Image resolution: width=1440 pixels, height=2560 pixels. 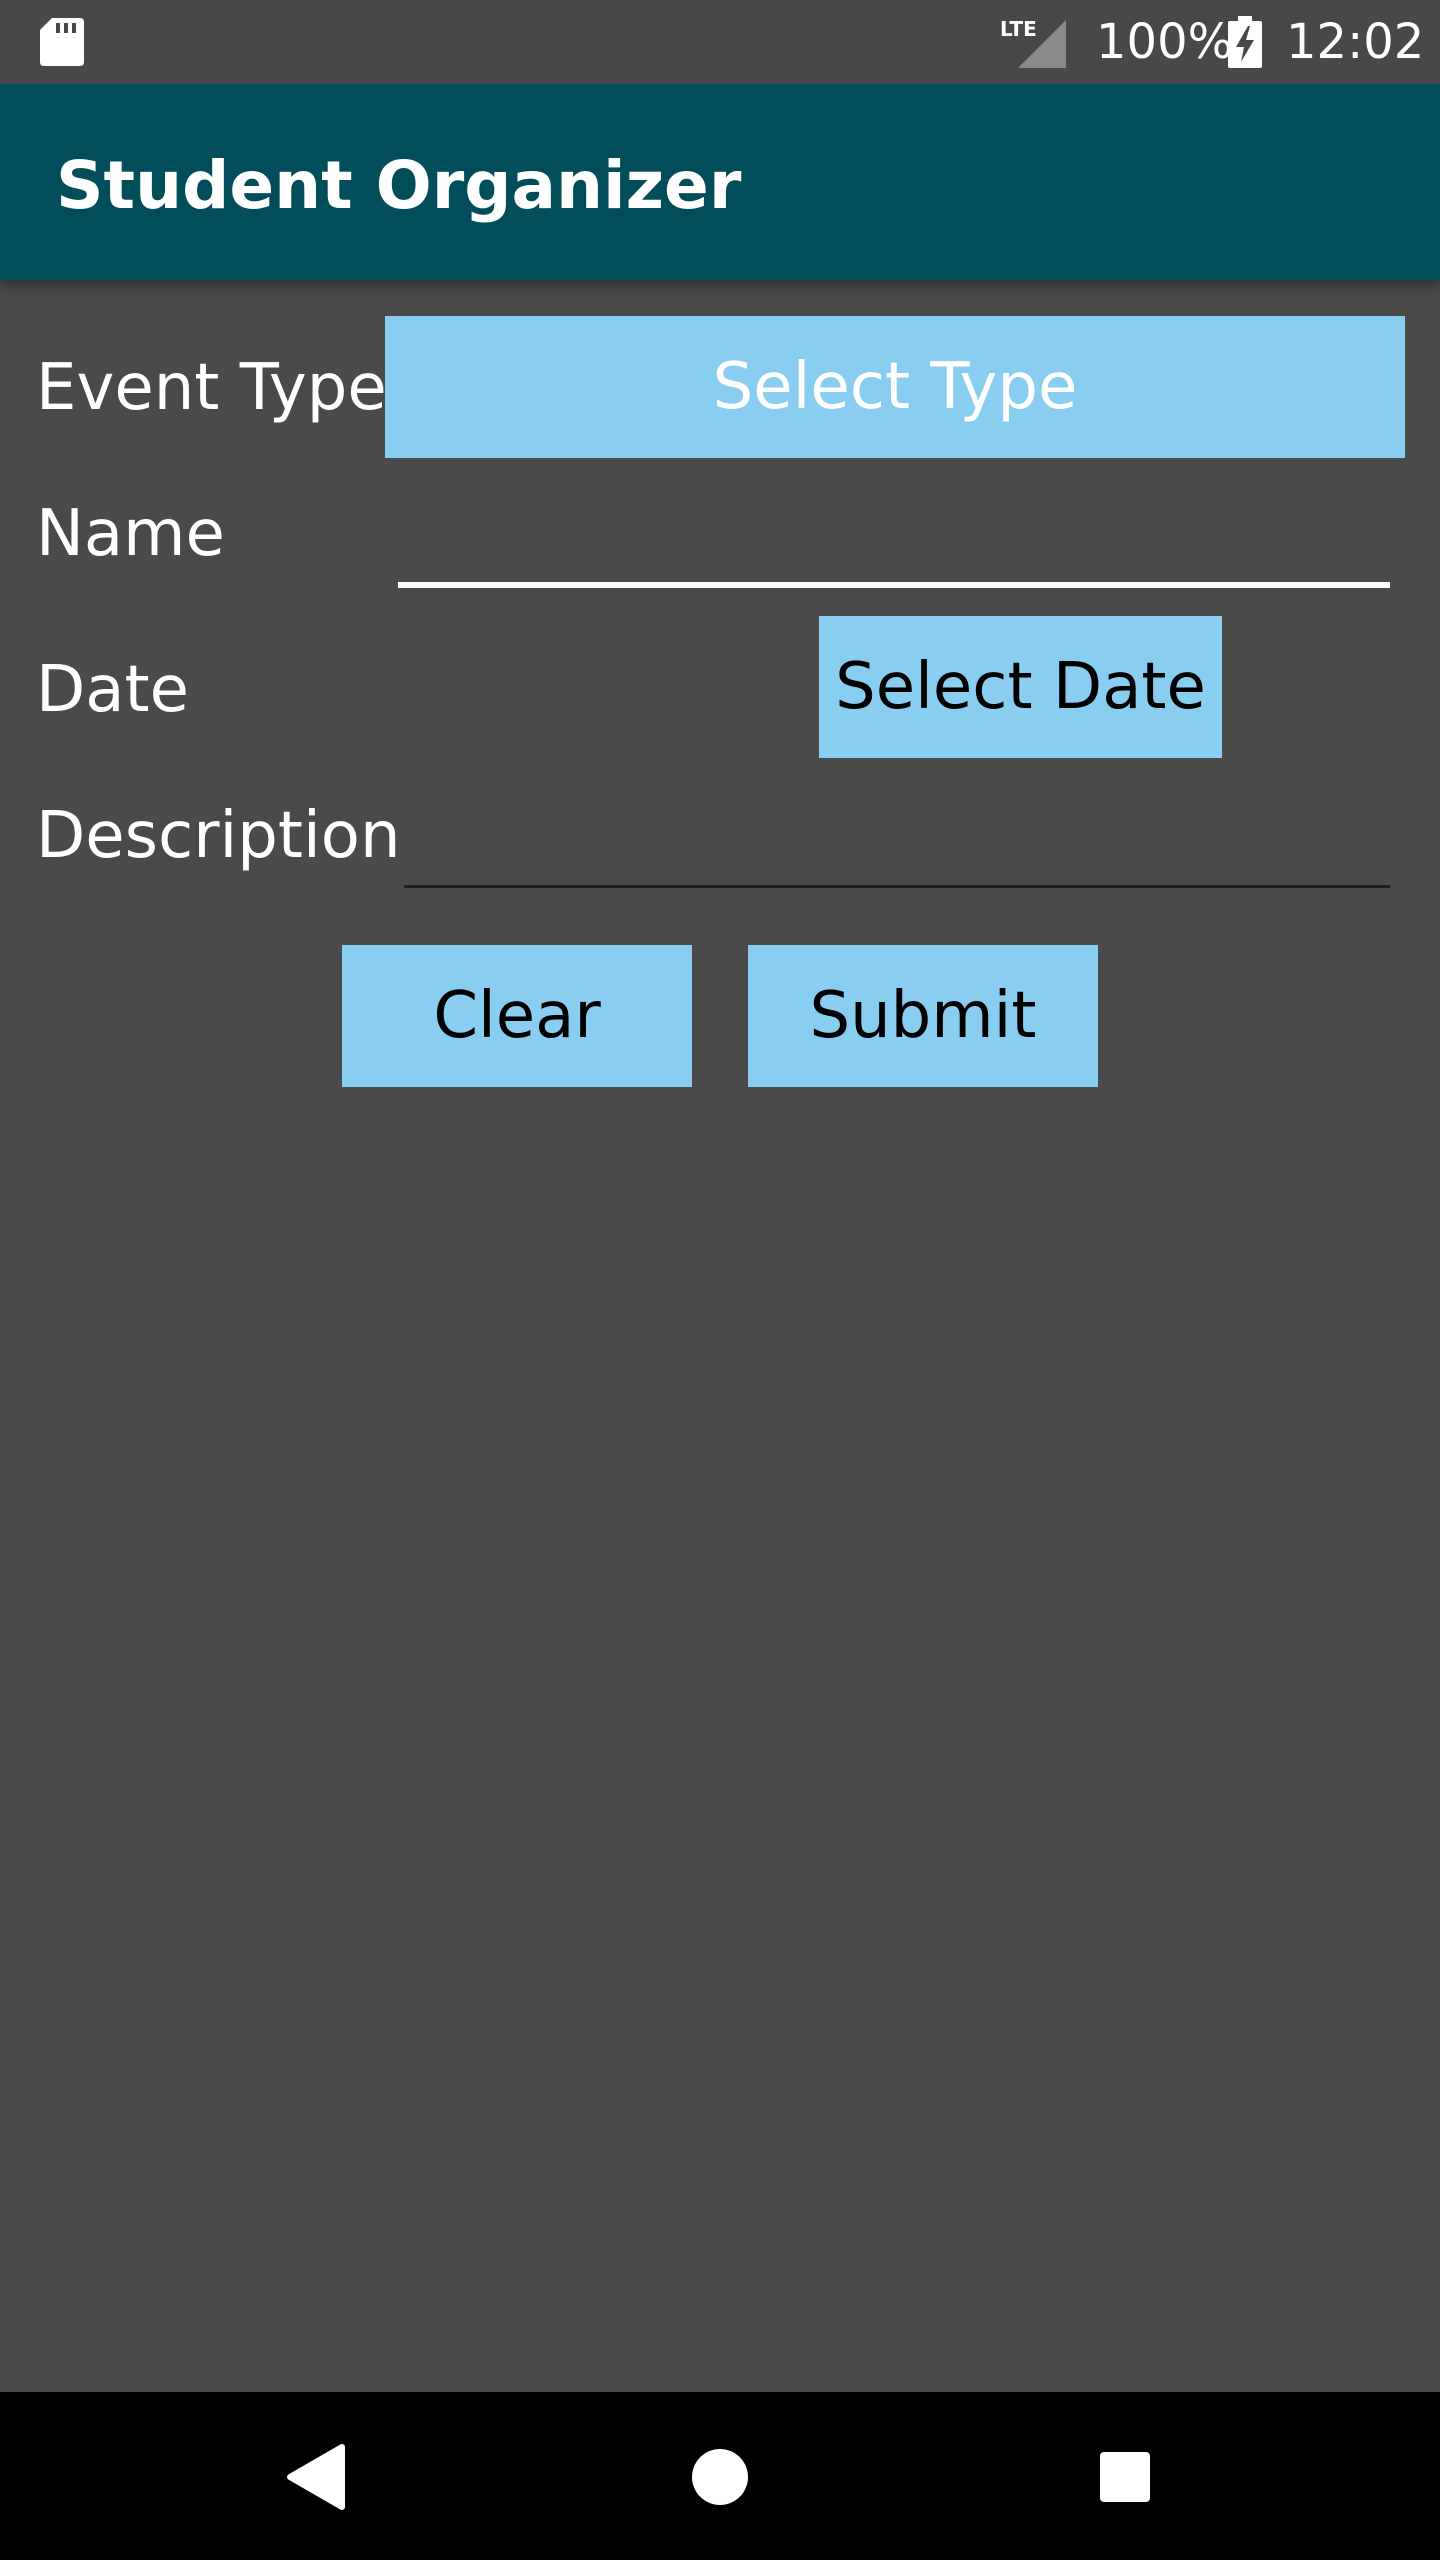 What do you see at coordinates (1355, 42) in the screenshot?
I see `status-clock: 12:02` at bounding box center [1355, 42].